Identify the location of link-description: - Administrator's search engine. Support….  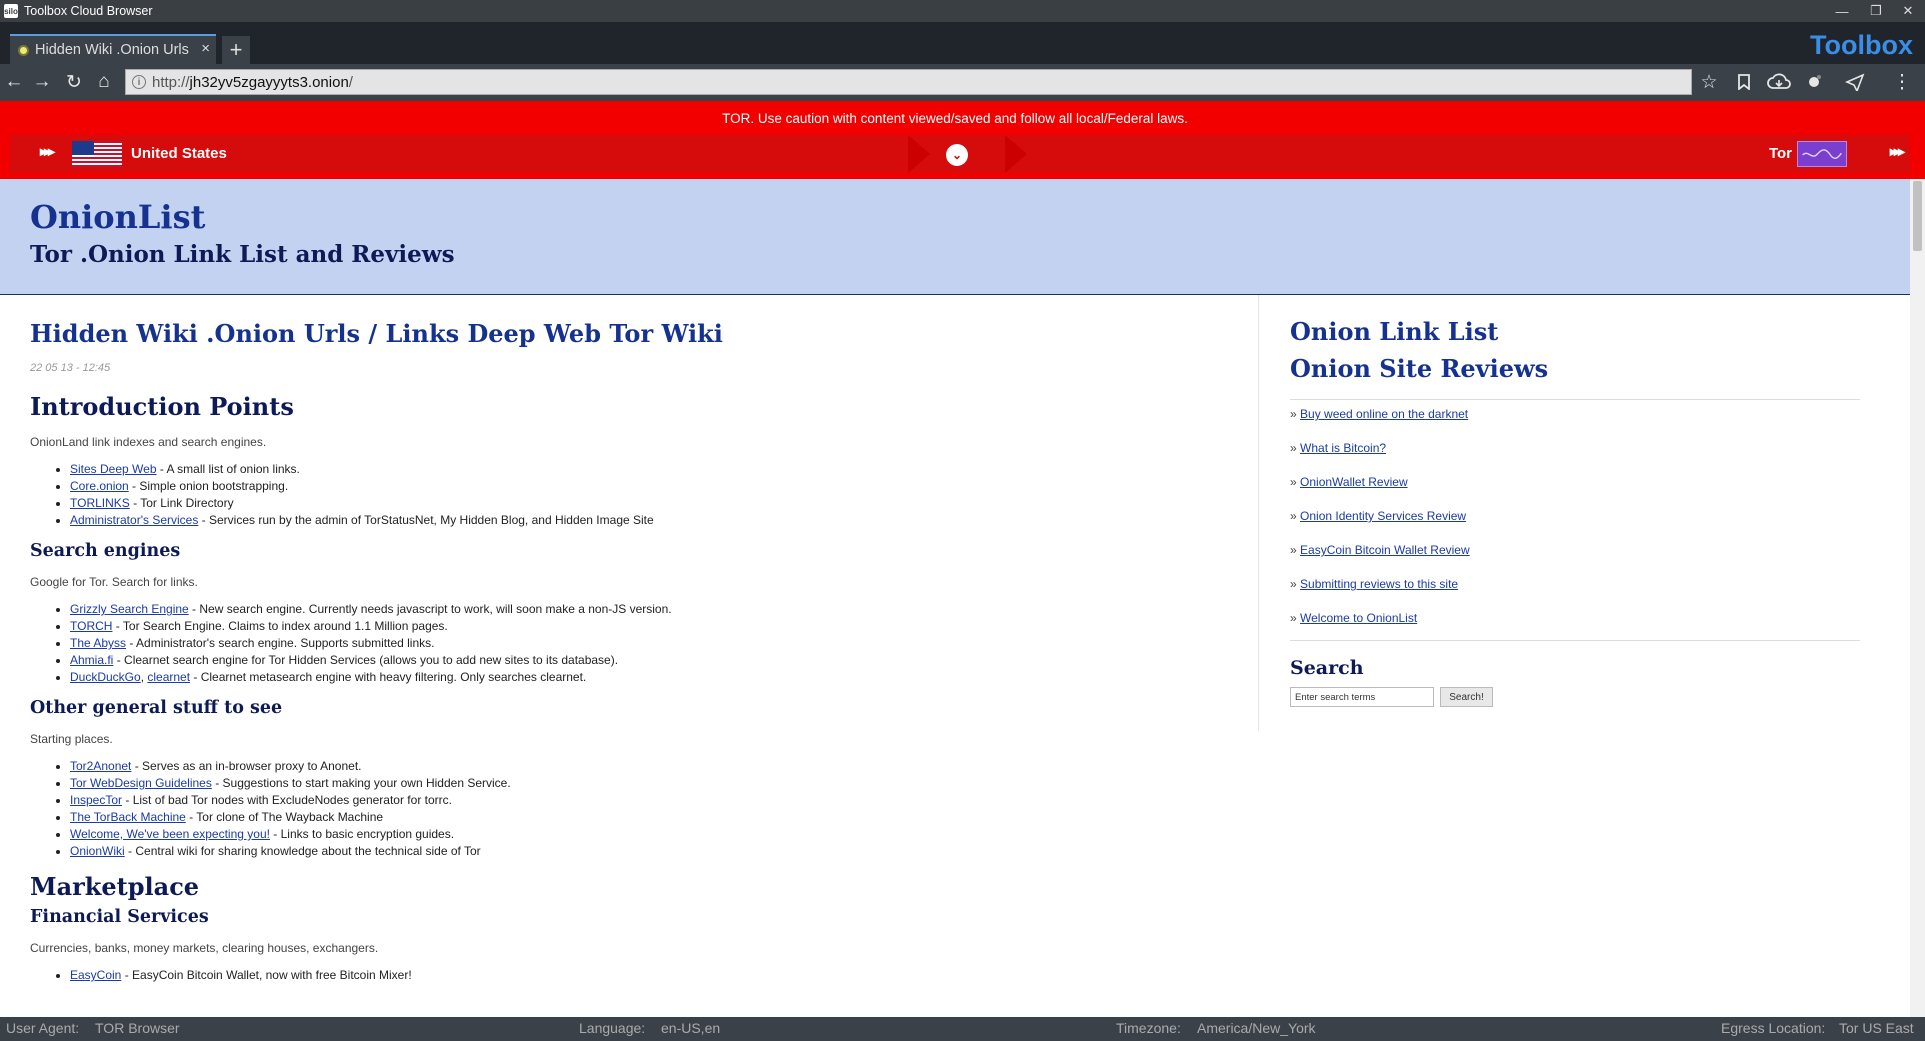
(280, 643).